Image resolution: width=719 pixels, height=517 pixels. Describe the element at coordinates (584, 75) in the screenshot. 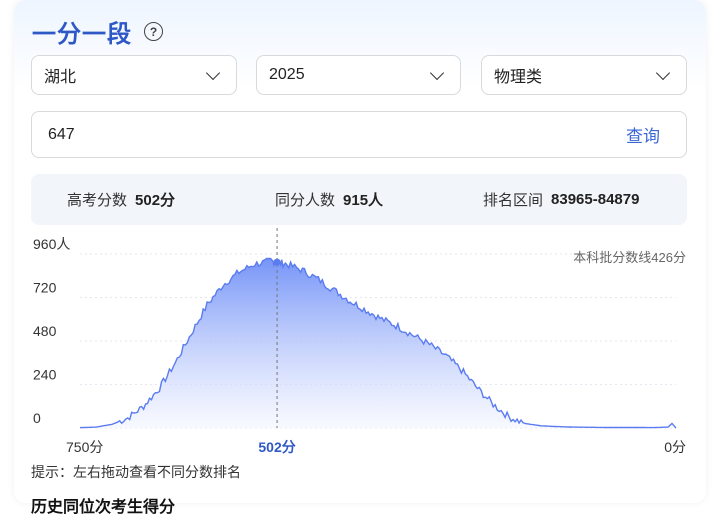

I see `category-select: 物理类` at that location.